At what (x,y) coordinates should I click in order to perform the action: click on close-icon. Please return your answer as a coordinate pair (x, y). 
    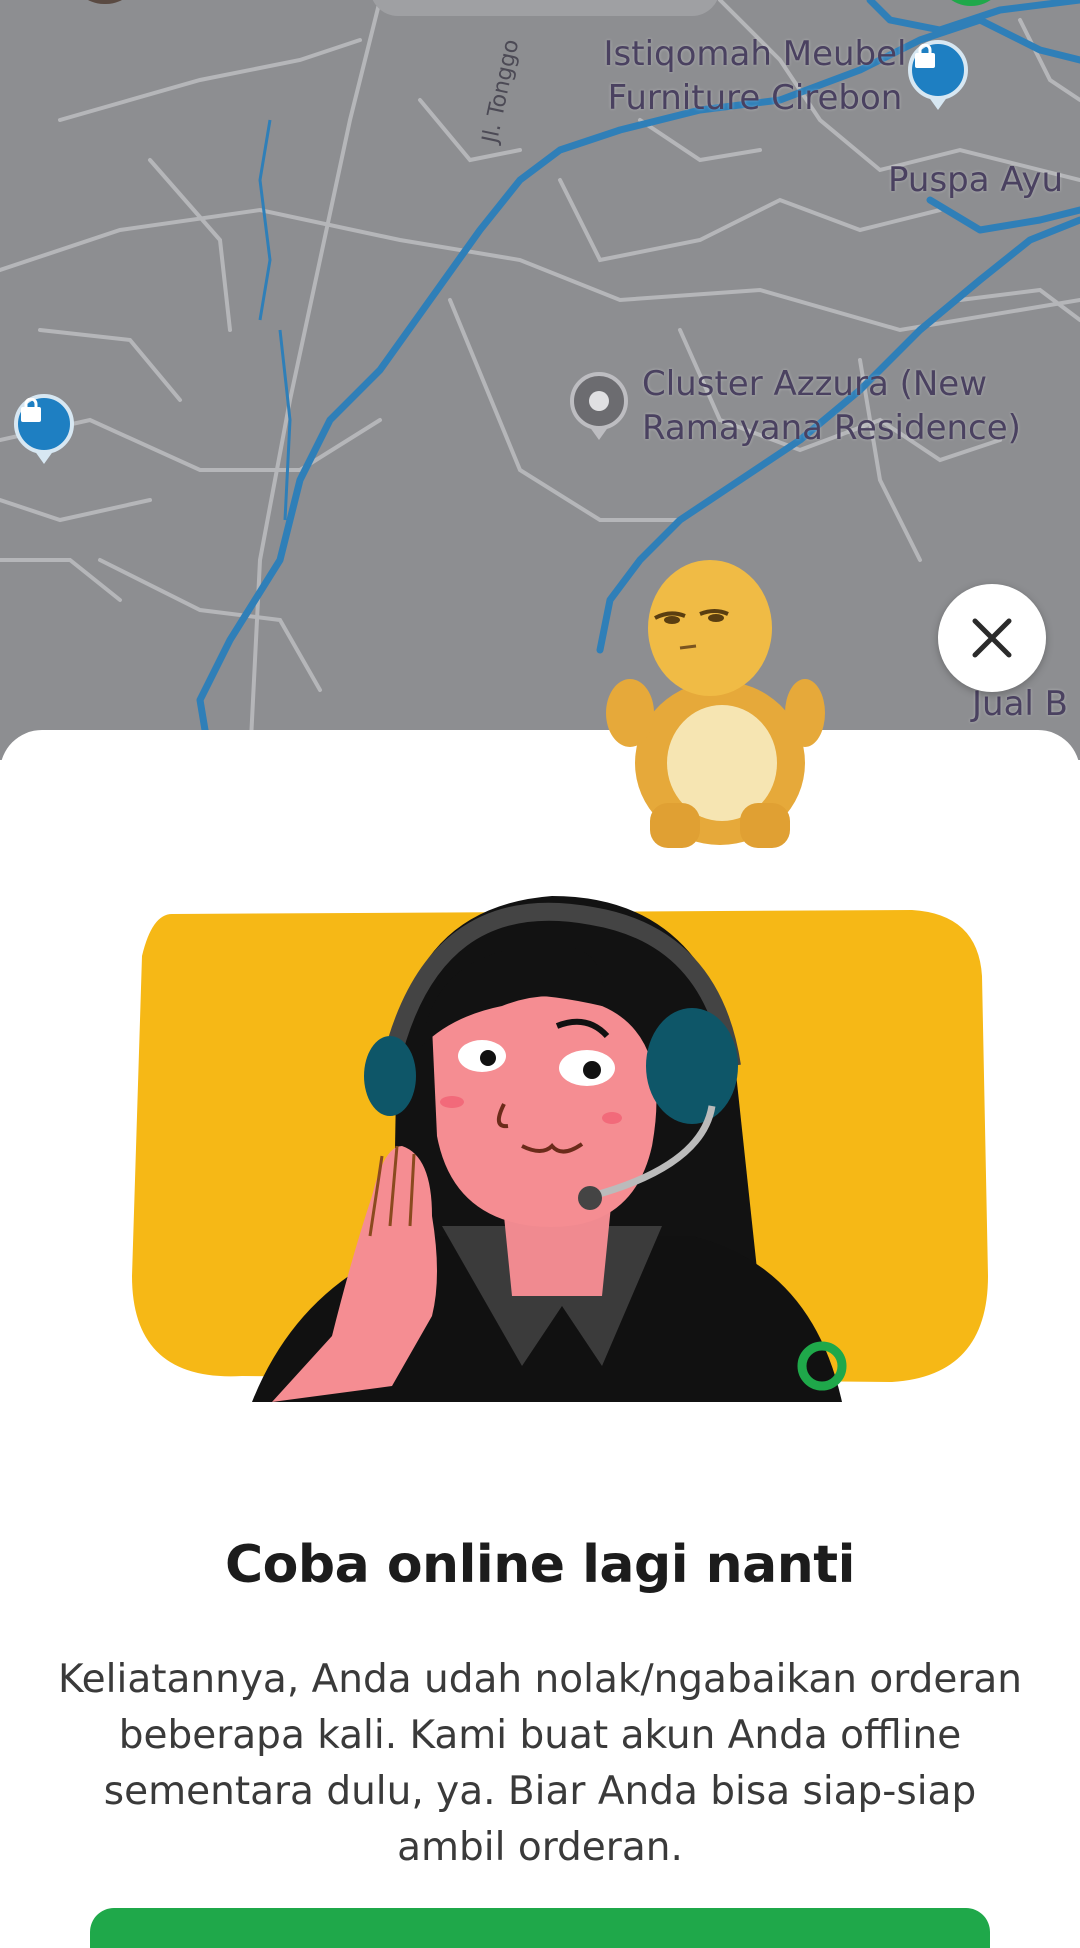
    Looking at the image, I should click on (992, 638).